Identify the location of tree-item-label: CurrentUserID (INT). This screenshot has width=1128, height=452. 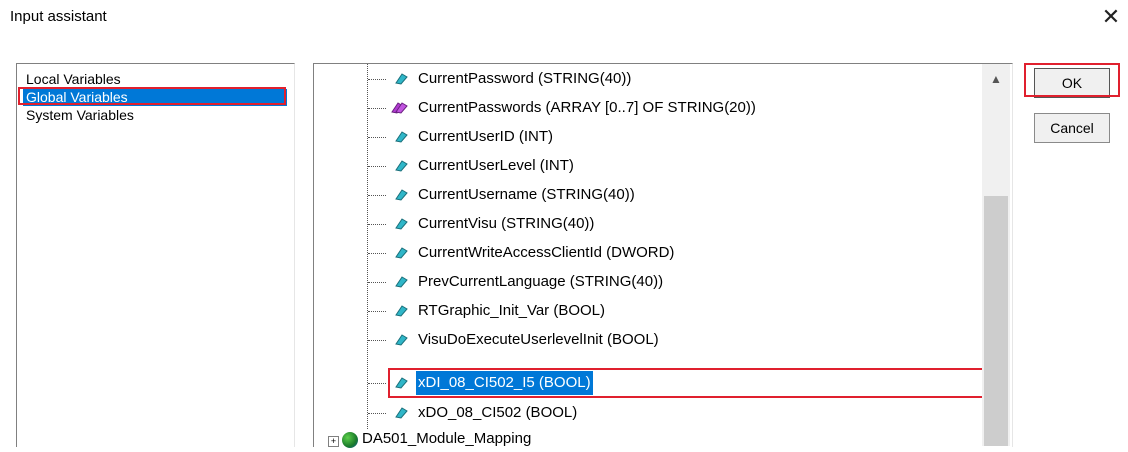
(486, 136).